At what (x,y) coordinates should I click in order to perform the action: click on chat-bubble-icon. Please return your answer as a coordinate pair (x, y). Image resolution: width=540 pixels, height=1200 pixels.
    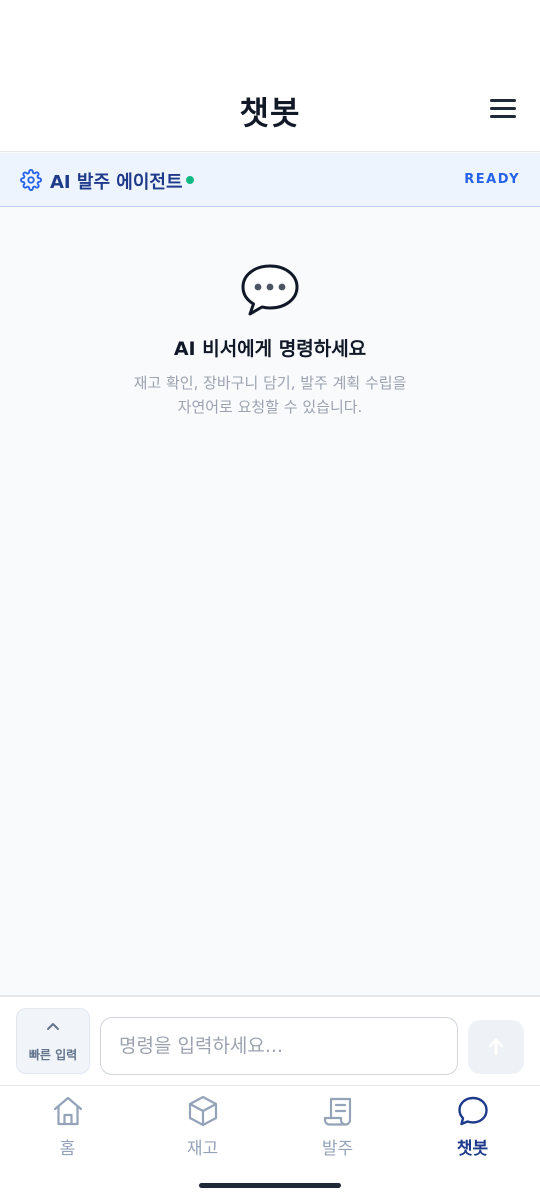
    Looking at the image, I should click on (270, 290).